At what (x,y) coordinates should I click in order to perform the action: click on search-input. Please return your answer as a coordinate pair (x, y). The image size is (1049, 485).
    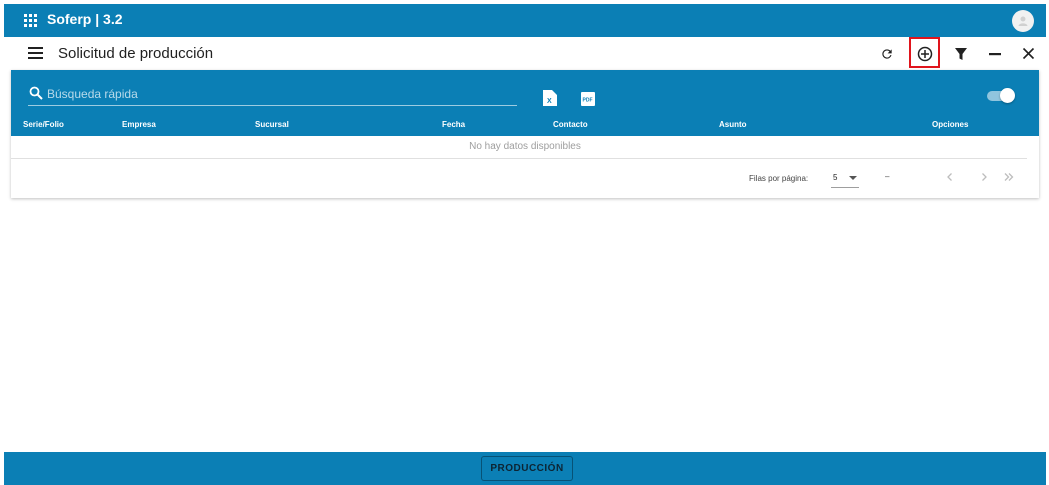
    Looking at the image, I should click on (282, 94).